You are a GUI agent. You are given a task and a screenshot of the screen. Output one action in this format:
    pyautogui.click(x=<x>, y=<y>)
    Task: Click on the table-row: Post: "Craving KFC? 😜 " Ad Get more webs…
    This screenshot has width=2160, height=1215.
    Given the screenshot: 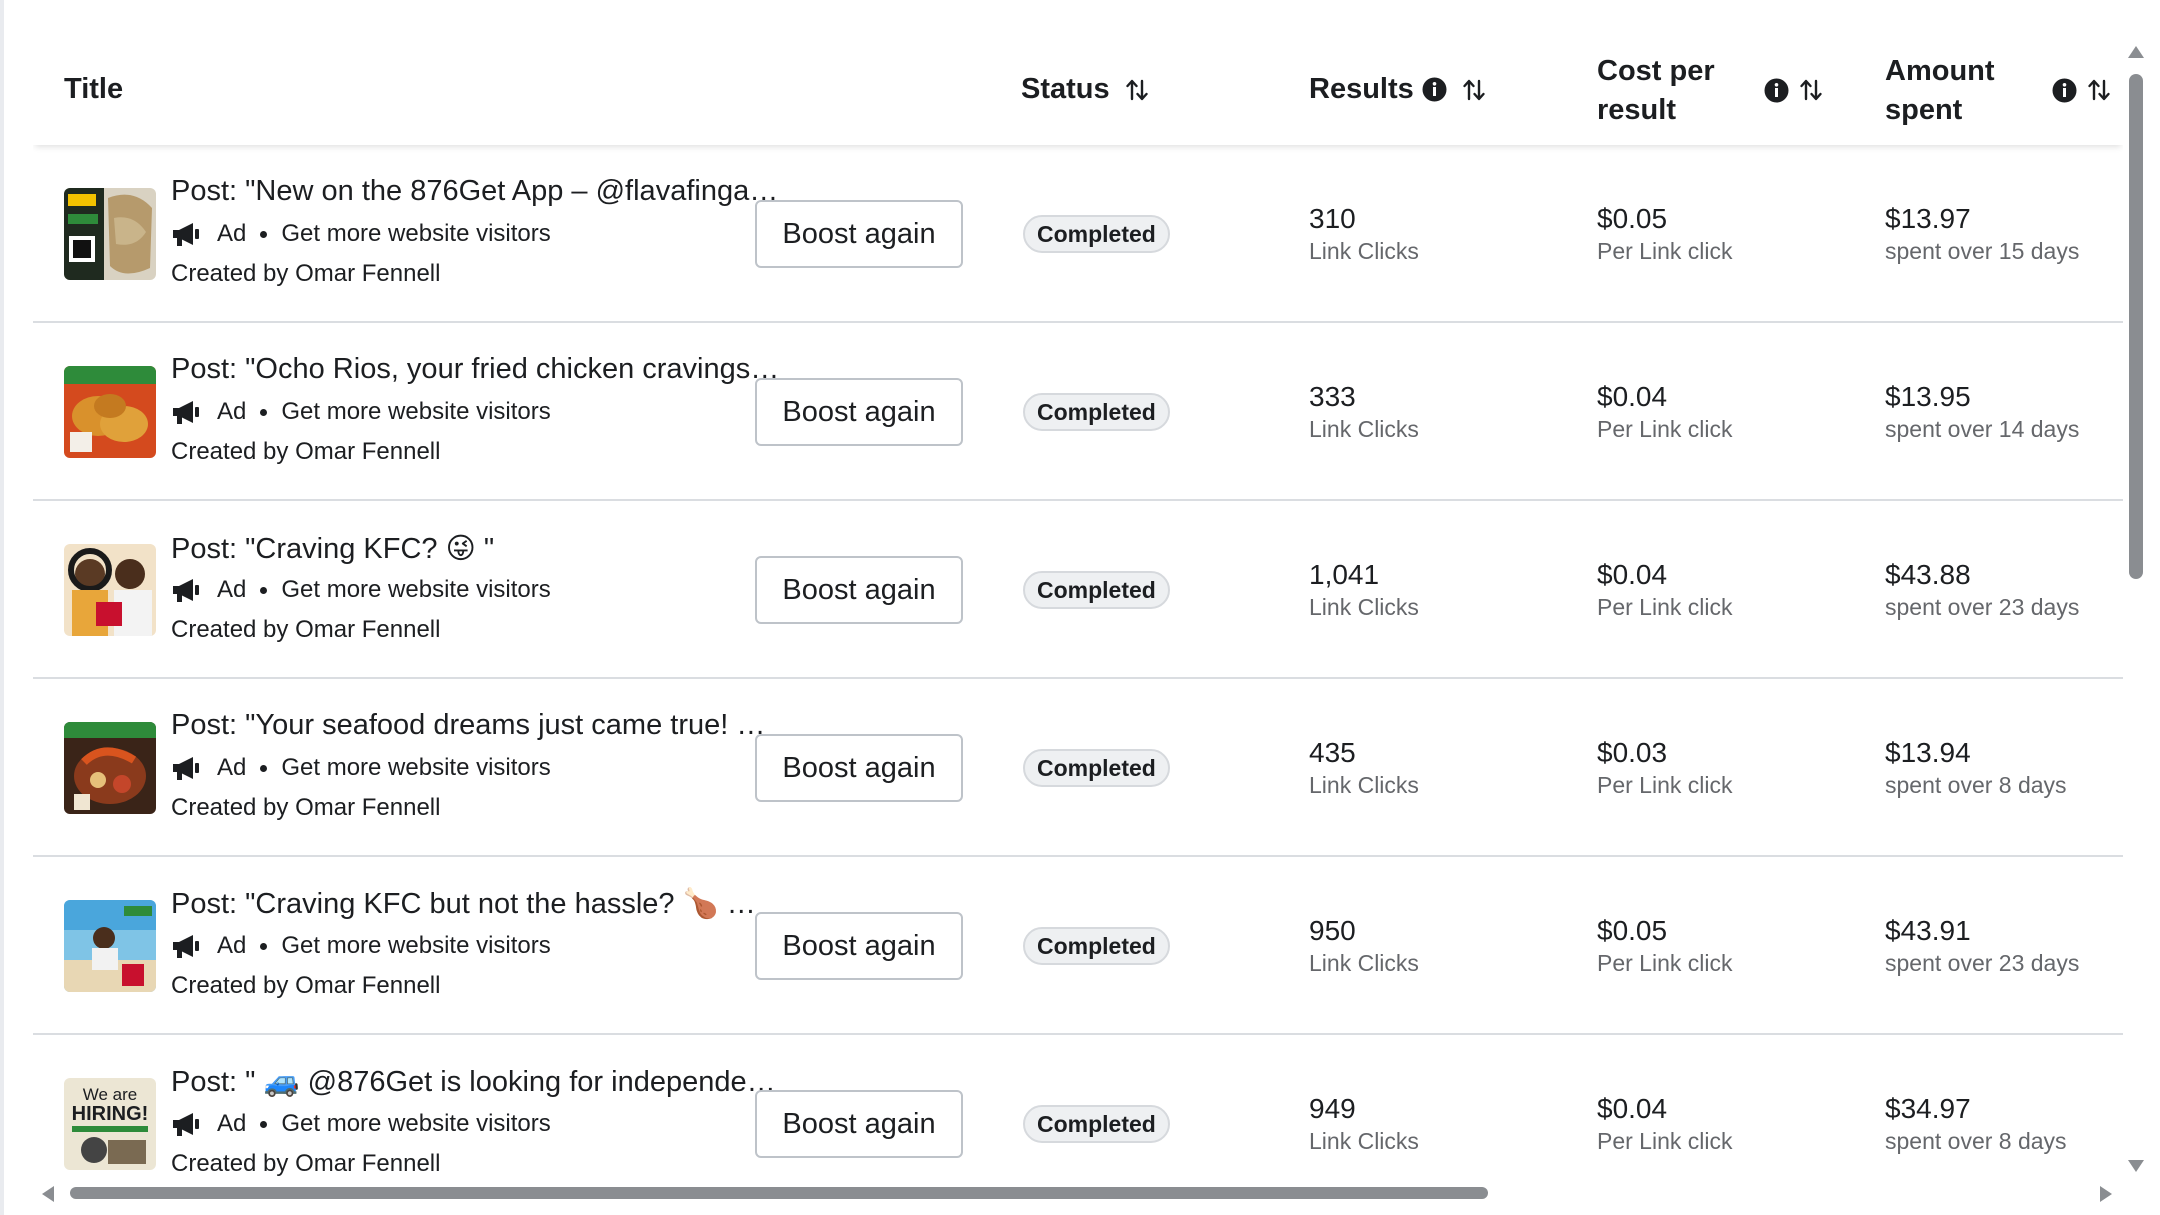 What is the action you would take?
    pyautogui.click(x=1078, y=590)
    